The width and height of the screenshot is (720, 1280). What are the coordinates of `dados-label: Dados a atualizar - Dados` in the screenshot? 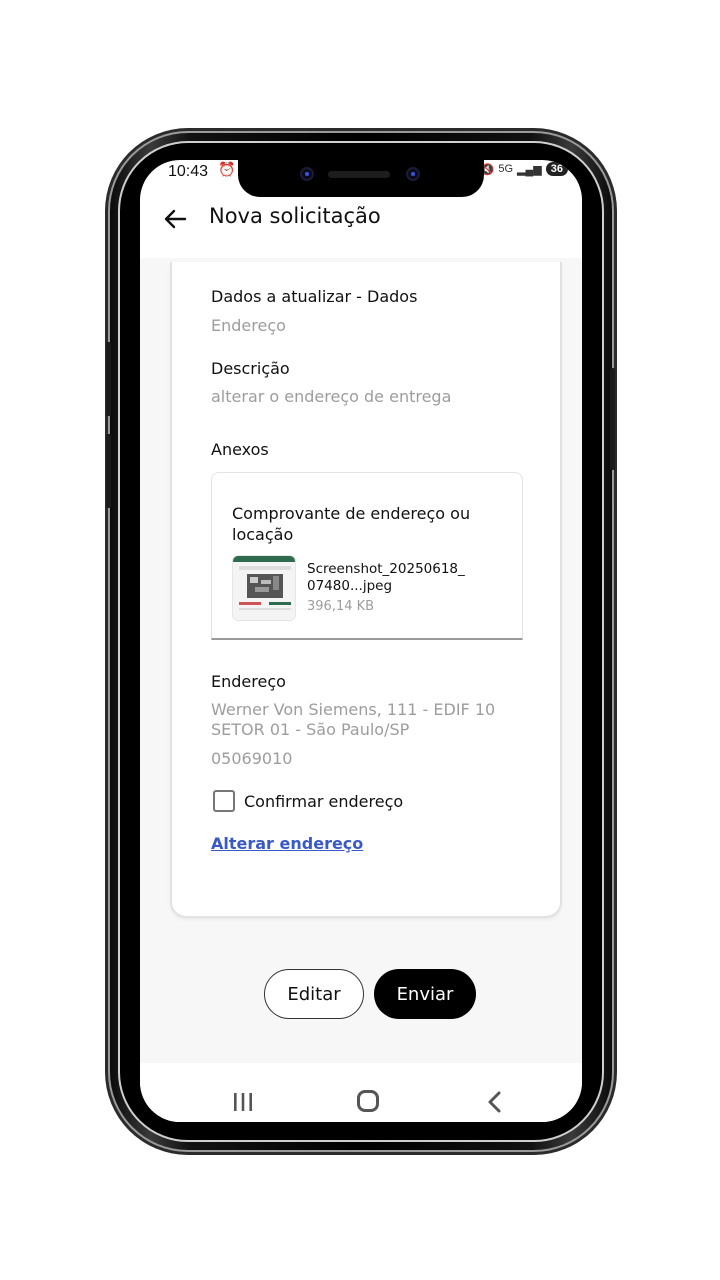 It's located at (314, 296).